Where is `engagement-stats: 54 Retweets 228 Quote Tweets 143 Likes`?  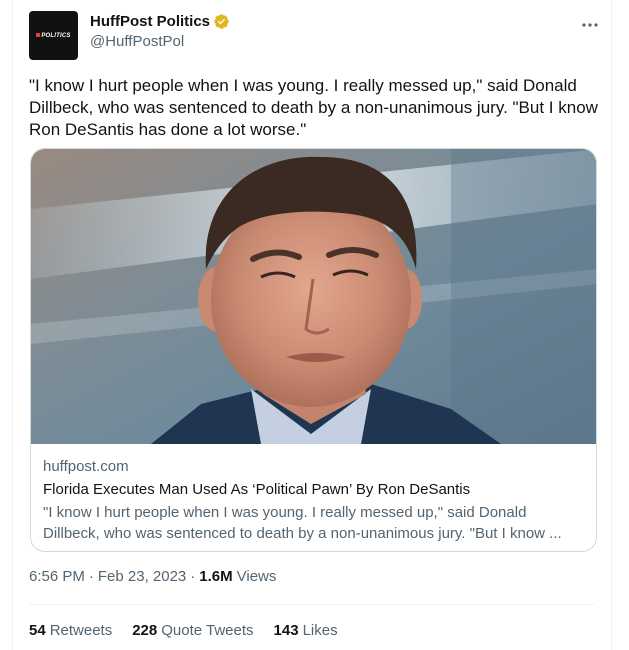
engagement-stats: 54 Retweets 228 Quote Tweets 143 Likes is located at coordinates (183, 630).